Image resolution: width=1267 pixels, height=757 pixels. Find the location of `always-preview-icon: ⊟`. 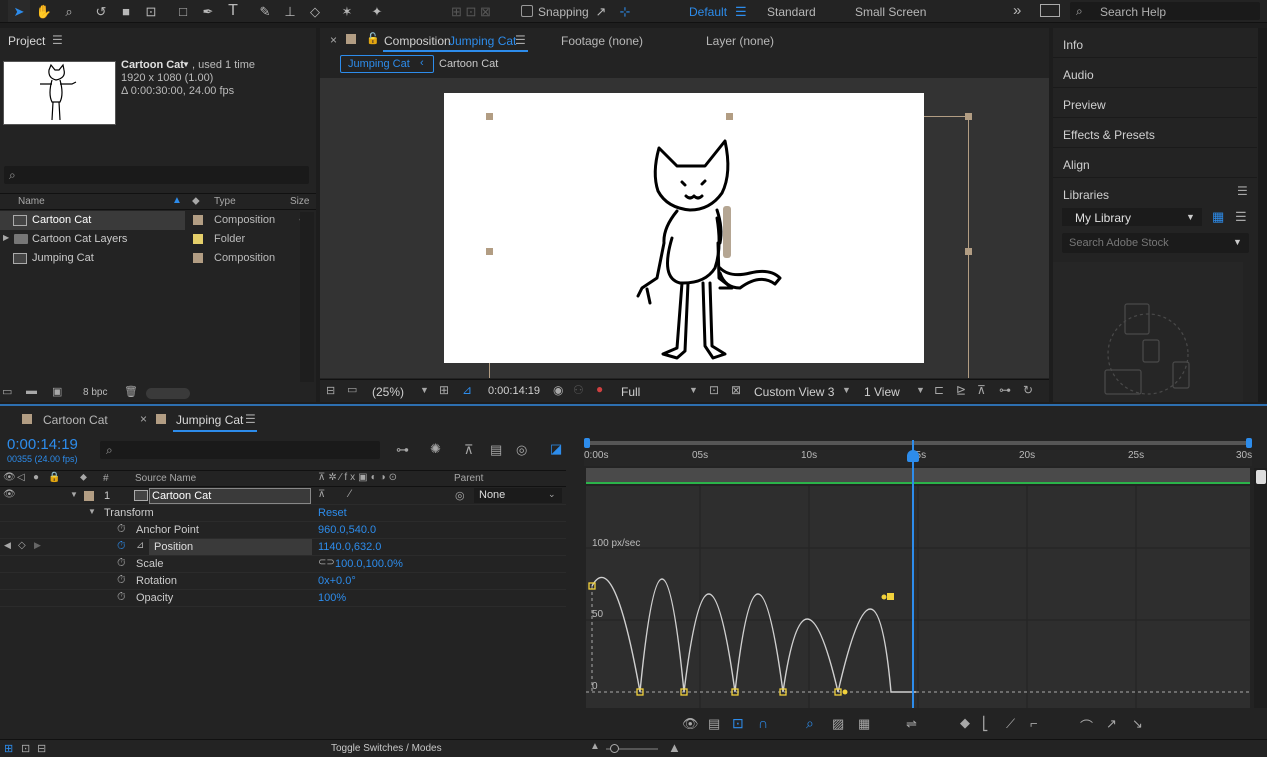

always-preview-icon: ⊟ is located at coordinates (330, 390).